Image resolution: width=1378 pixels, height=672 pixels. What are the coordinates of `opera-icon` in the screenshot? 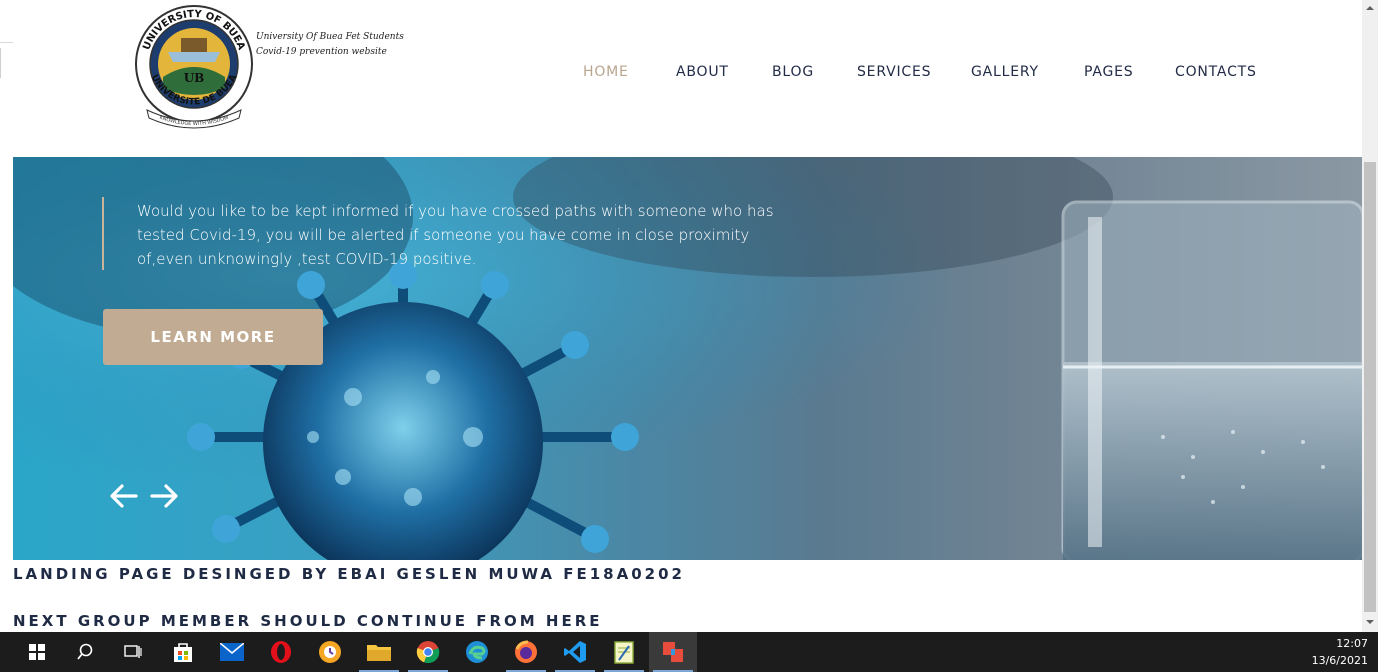 It's located at (281, 652).